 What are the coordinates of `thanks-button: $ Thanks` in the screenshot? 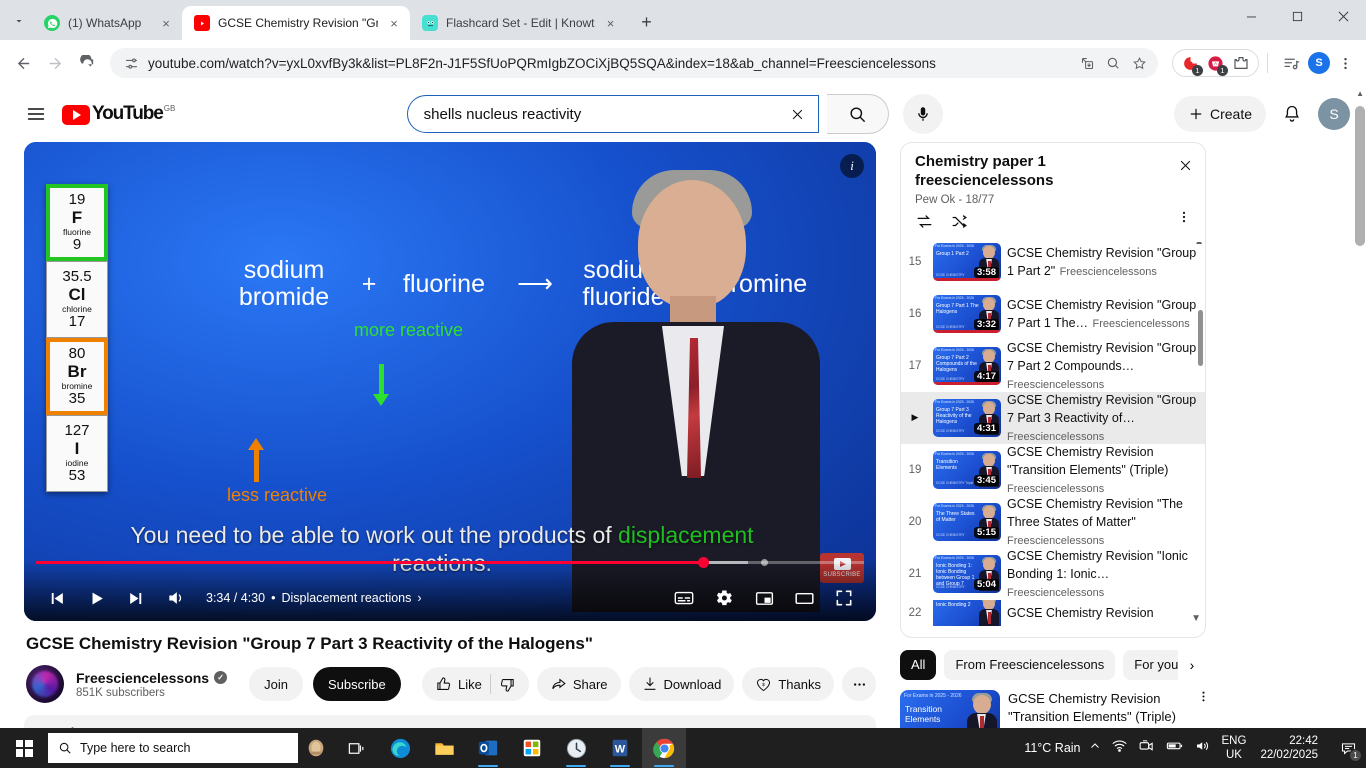 It's located at (788, 684).